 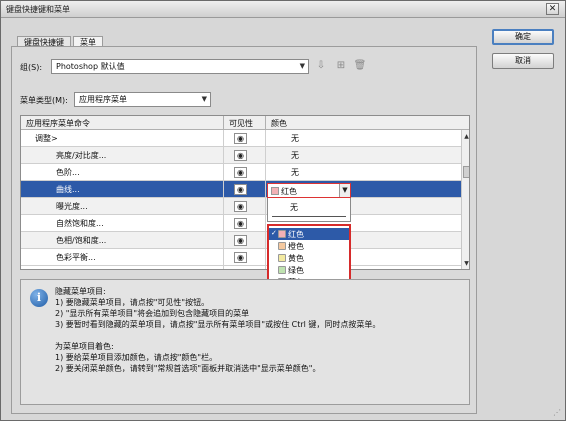 I want to click on table-row: 色彩平衡... ◉, so click(x=241, y=257).